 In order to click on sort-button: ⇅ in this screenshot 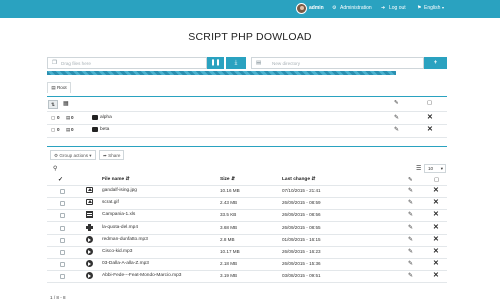, I will do `click(53, 104)`.